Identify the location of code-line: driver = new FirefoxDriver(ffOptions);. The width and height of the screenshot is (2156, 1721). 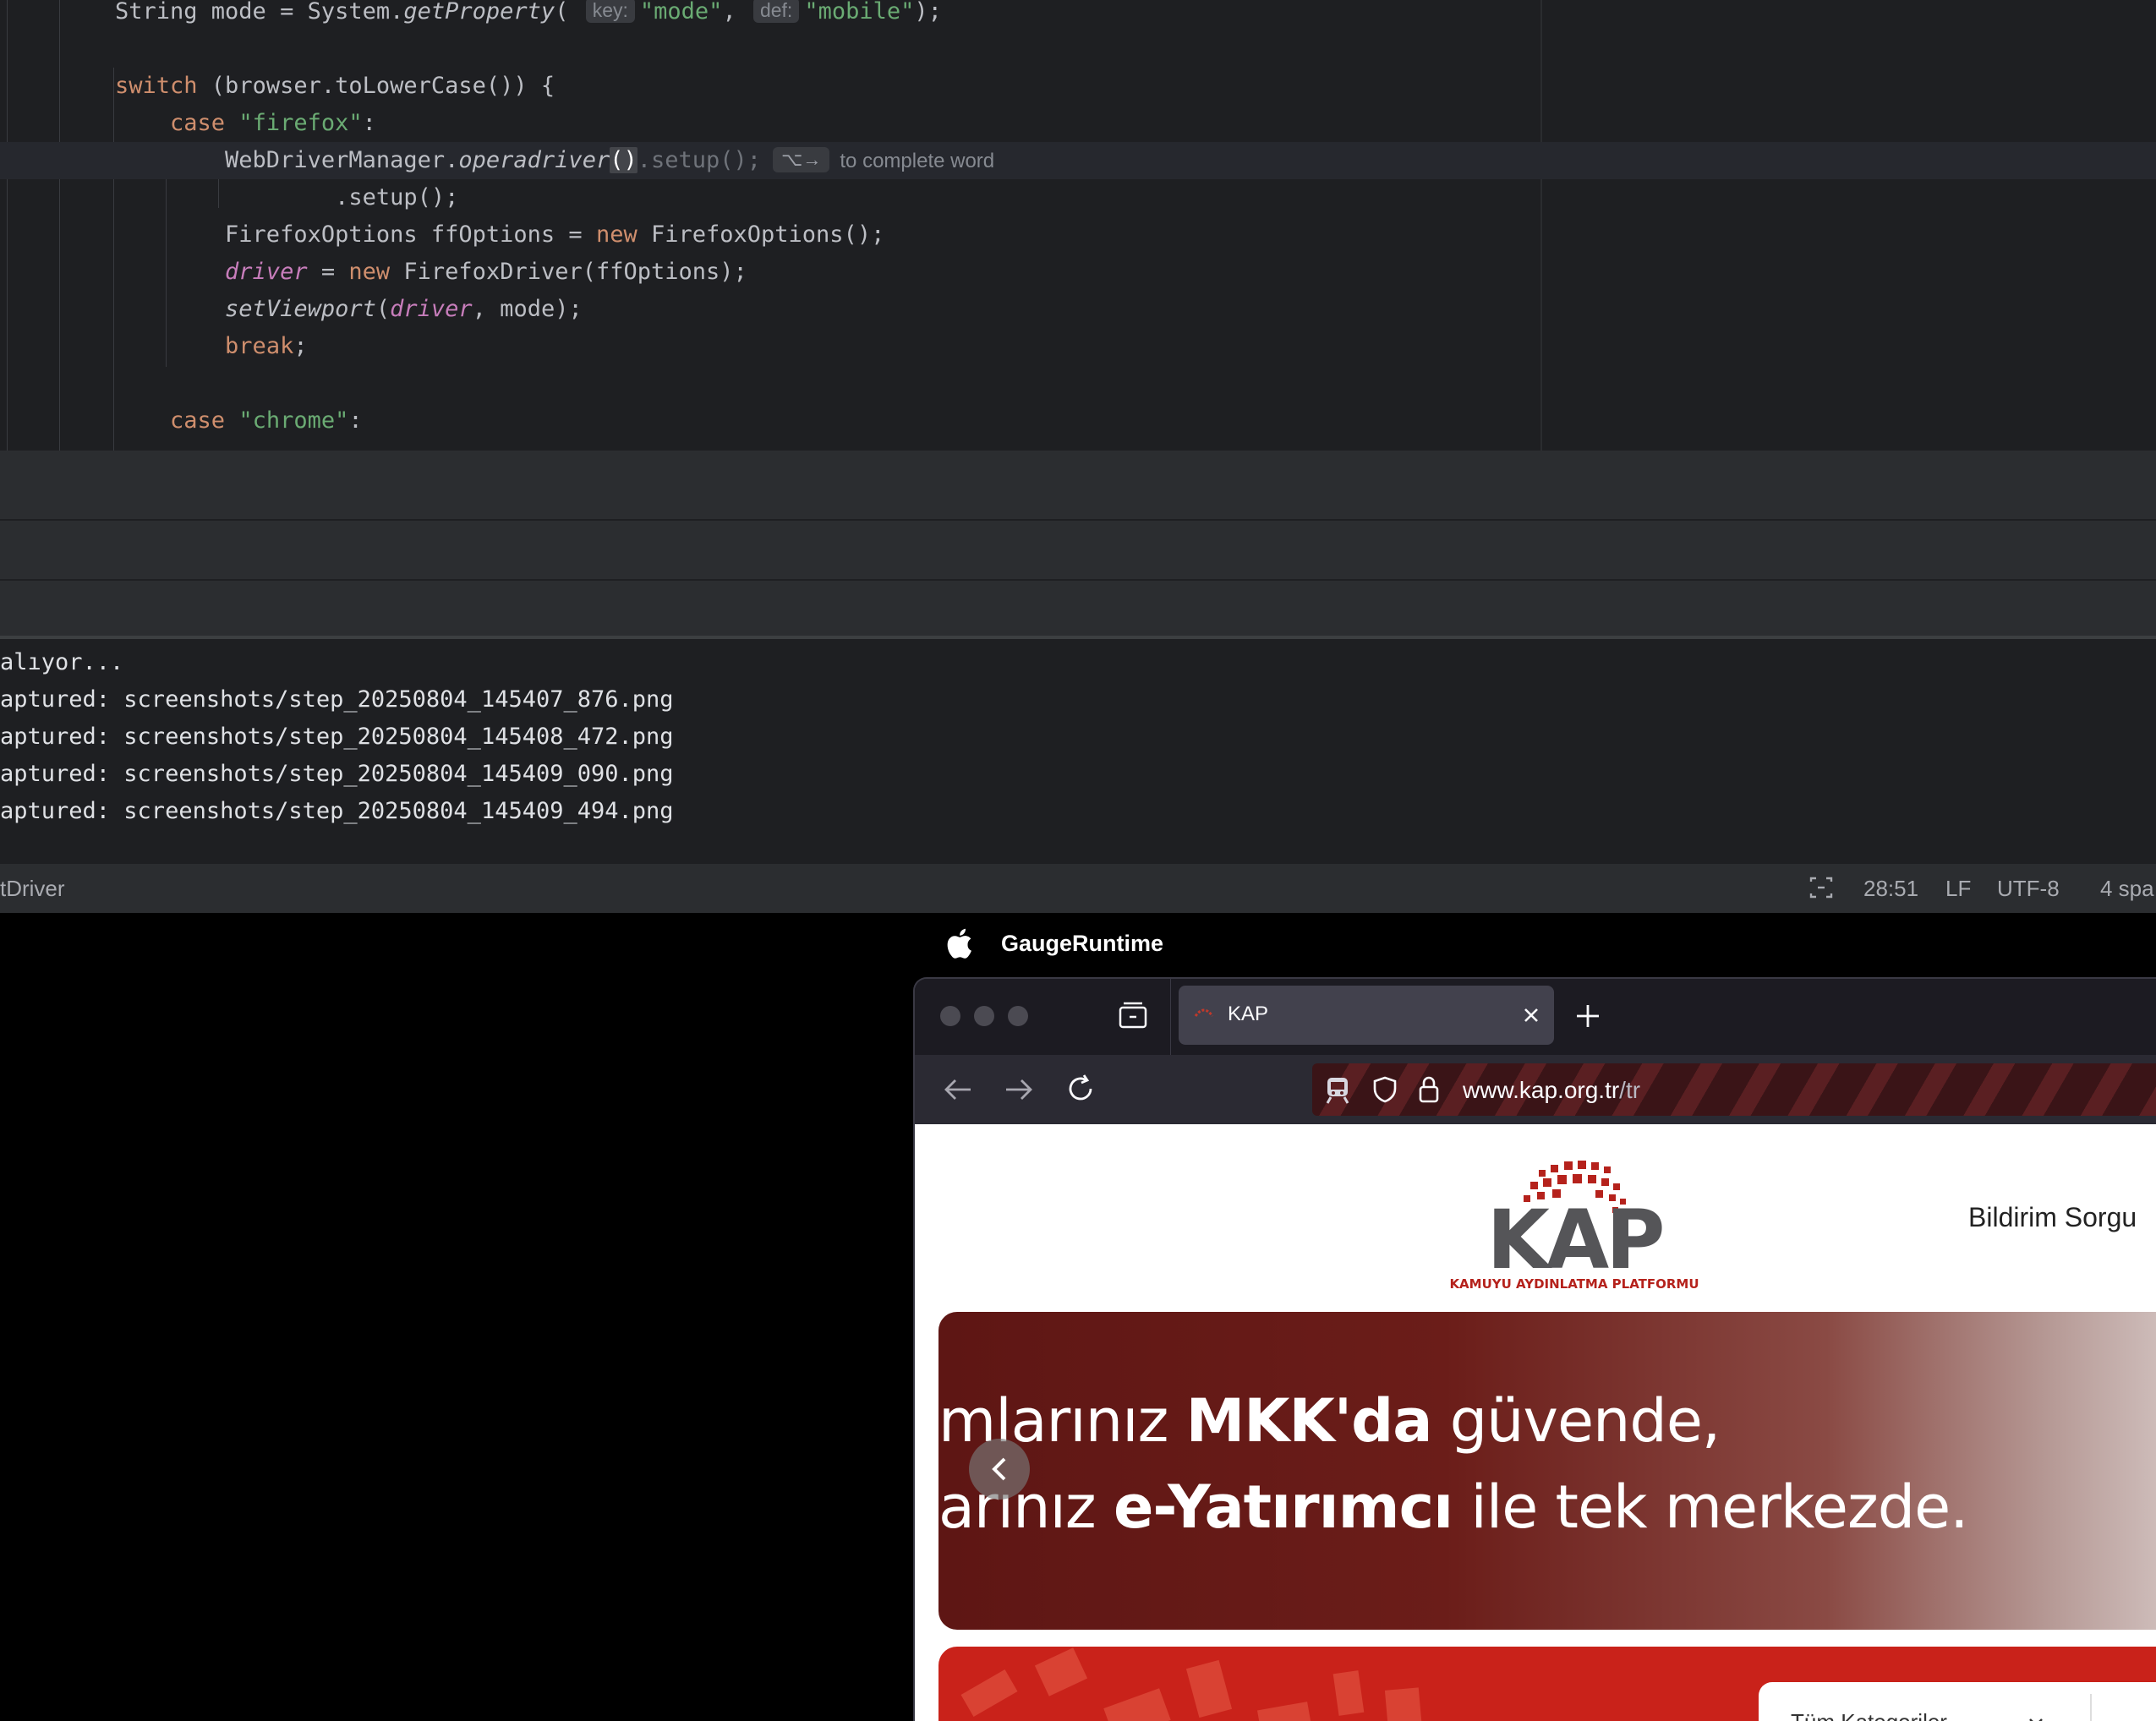
(373, 272).